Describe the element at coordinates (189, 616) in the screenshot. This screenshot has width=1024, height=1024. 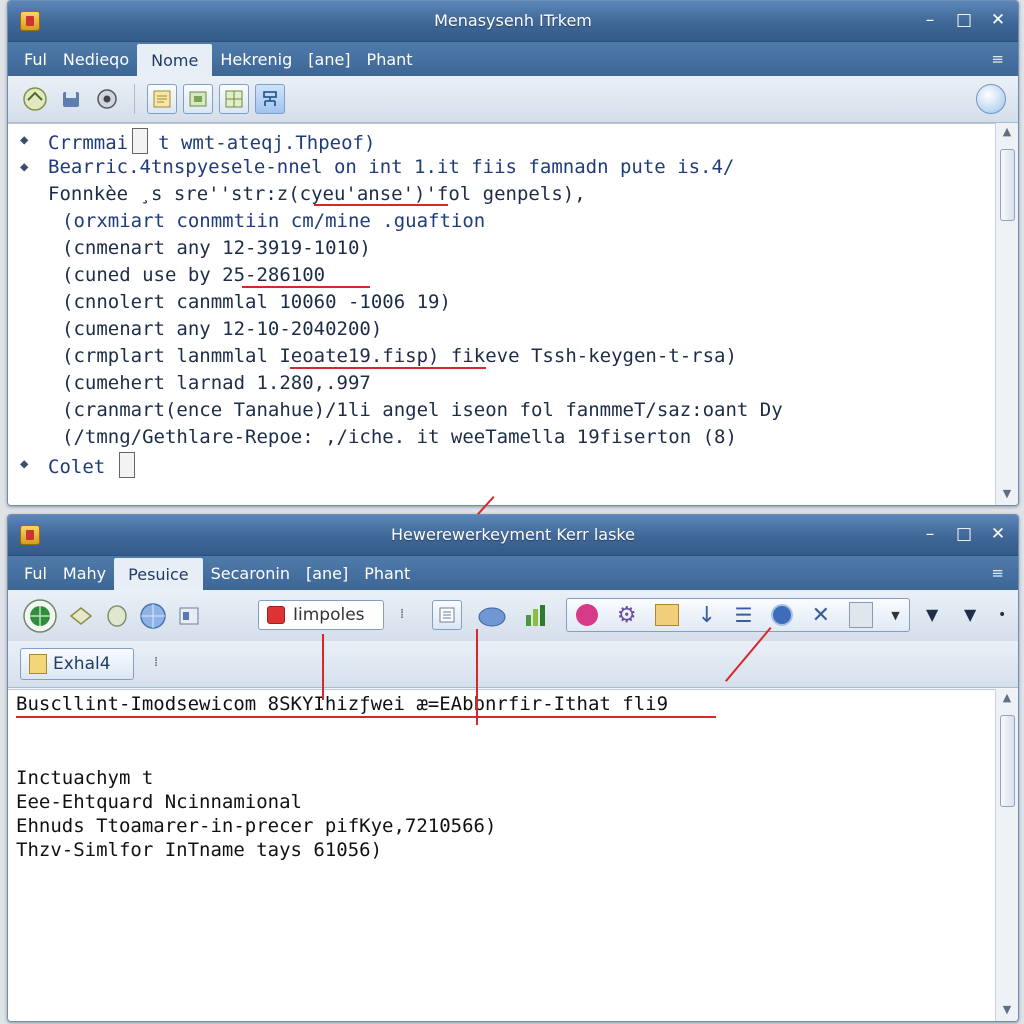
I see `window-icon` at that location.